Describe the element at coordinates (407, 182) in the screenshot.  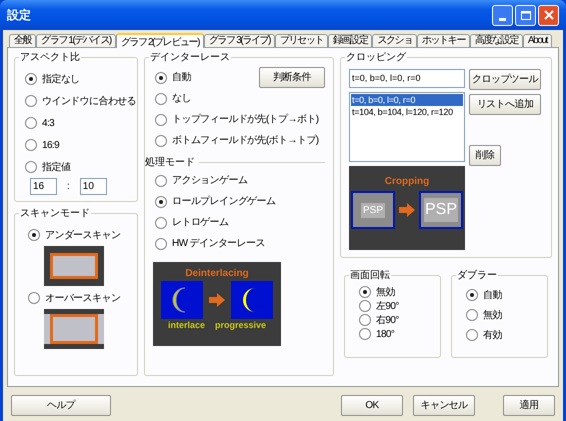
I see `diagram-title: Cropping` at that location.